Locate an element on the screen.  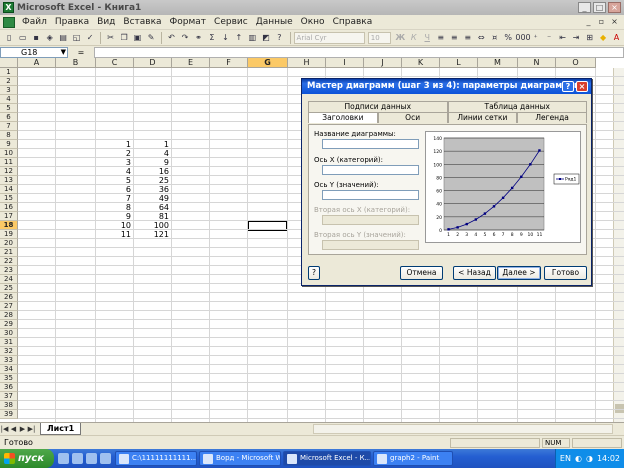
row-header: 39 is located at coordinates (9, 414).